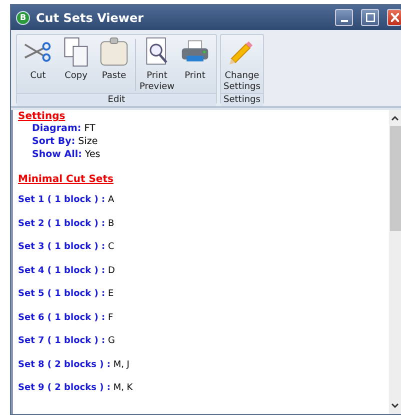 The image size is (401, 415). Describe the element at coordinates (76, 65) in the screenshot. I see `ribbon-button: Copy` at that location.